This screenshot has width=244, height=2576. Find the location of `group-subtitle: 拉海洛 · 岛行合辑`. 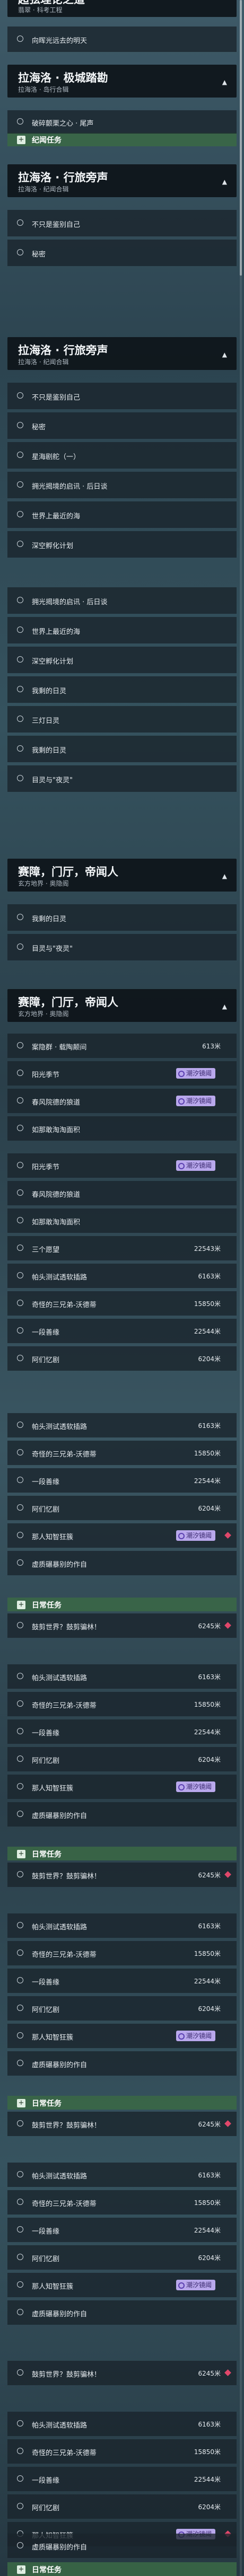

group-subtitle: 拉海洛 · 岛行合辑 is located at coordinates (44, 89).